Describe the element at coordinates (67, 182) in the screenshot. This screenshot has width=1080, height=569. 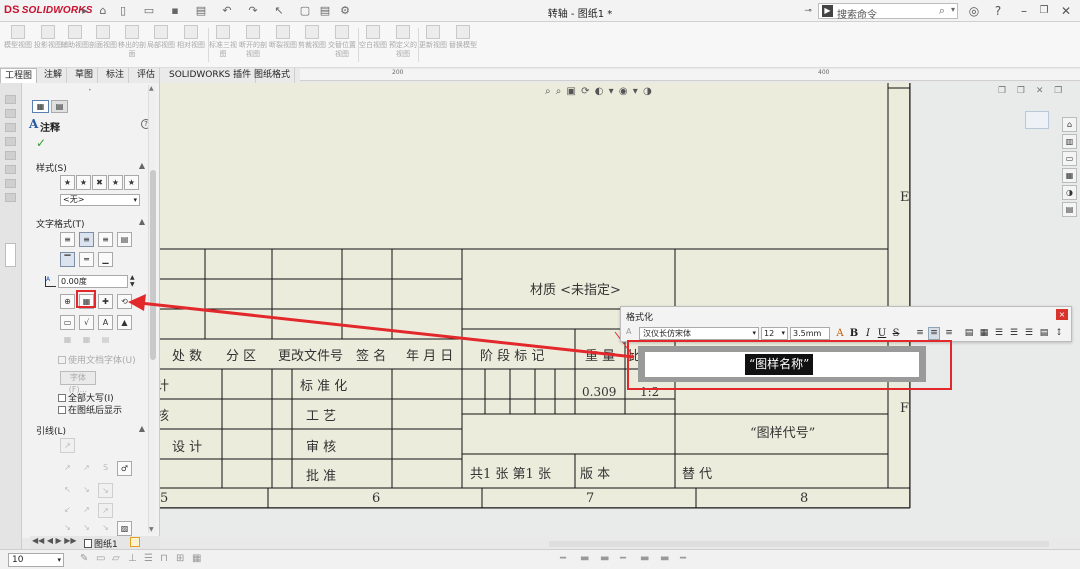
I see `style-apply-icon: ★` at that location.